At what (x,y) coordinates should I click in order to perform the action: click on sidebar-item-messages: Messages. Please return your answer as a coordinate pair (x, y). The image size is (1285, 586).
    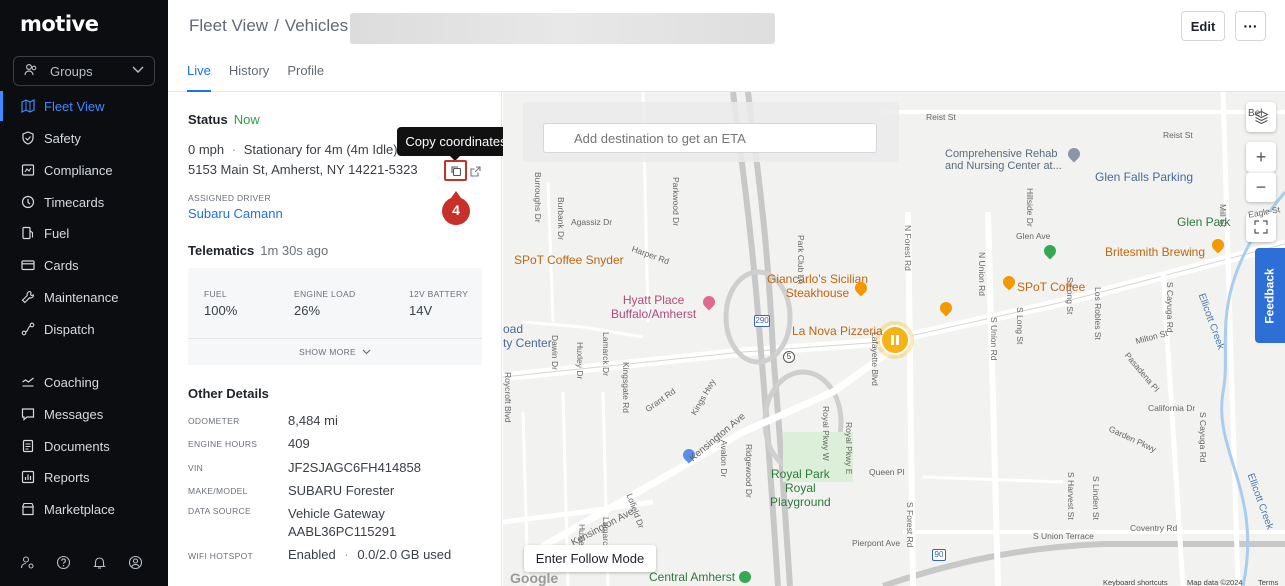
    Looking at the image, I should click on (84, 414).